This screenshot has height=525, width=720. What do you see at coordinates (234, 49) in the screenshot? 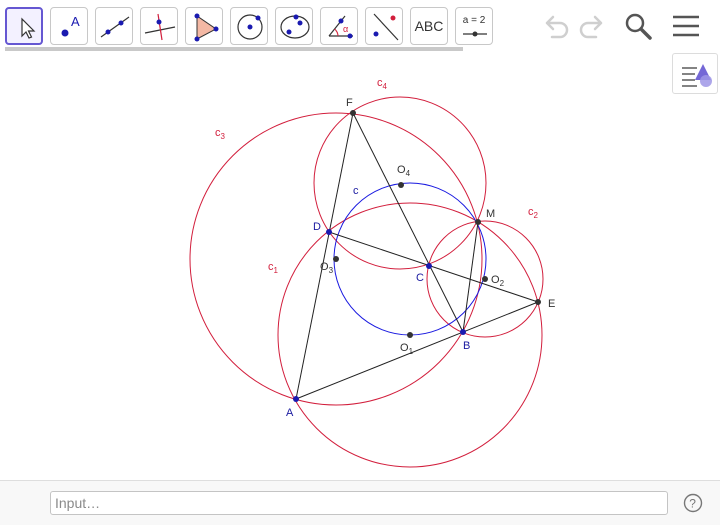
I see `toolbar-scroll-indicator` at bounding box center [234, 49].